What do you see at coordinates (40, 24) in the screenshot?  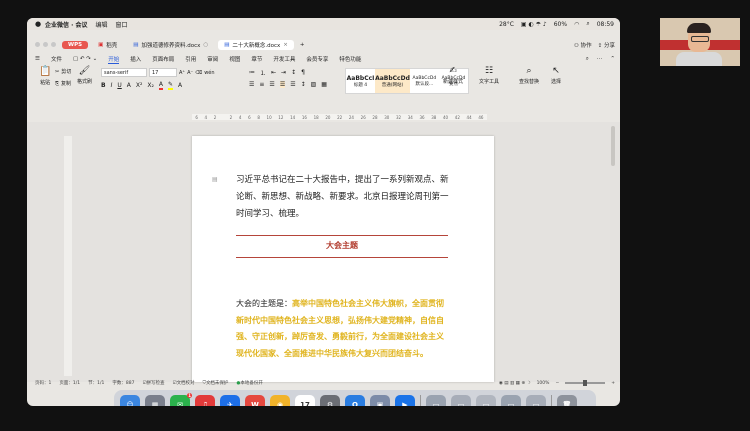 I see `apple-icon: ●` at bounding box center [40, 24].